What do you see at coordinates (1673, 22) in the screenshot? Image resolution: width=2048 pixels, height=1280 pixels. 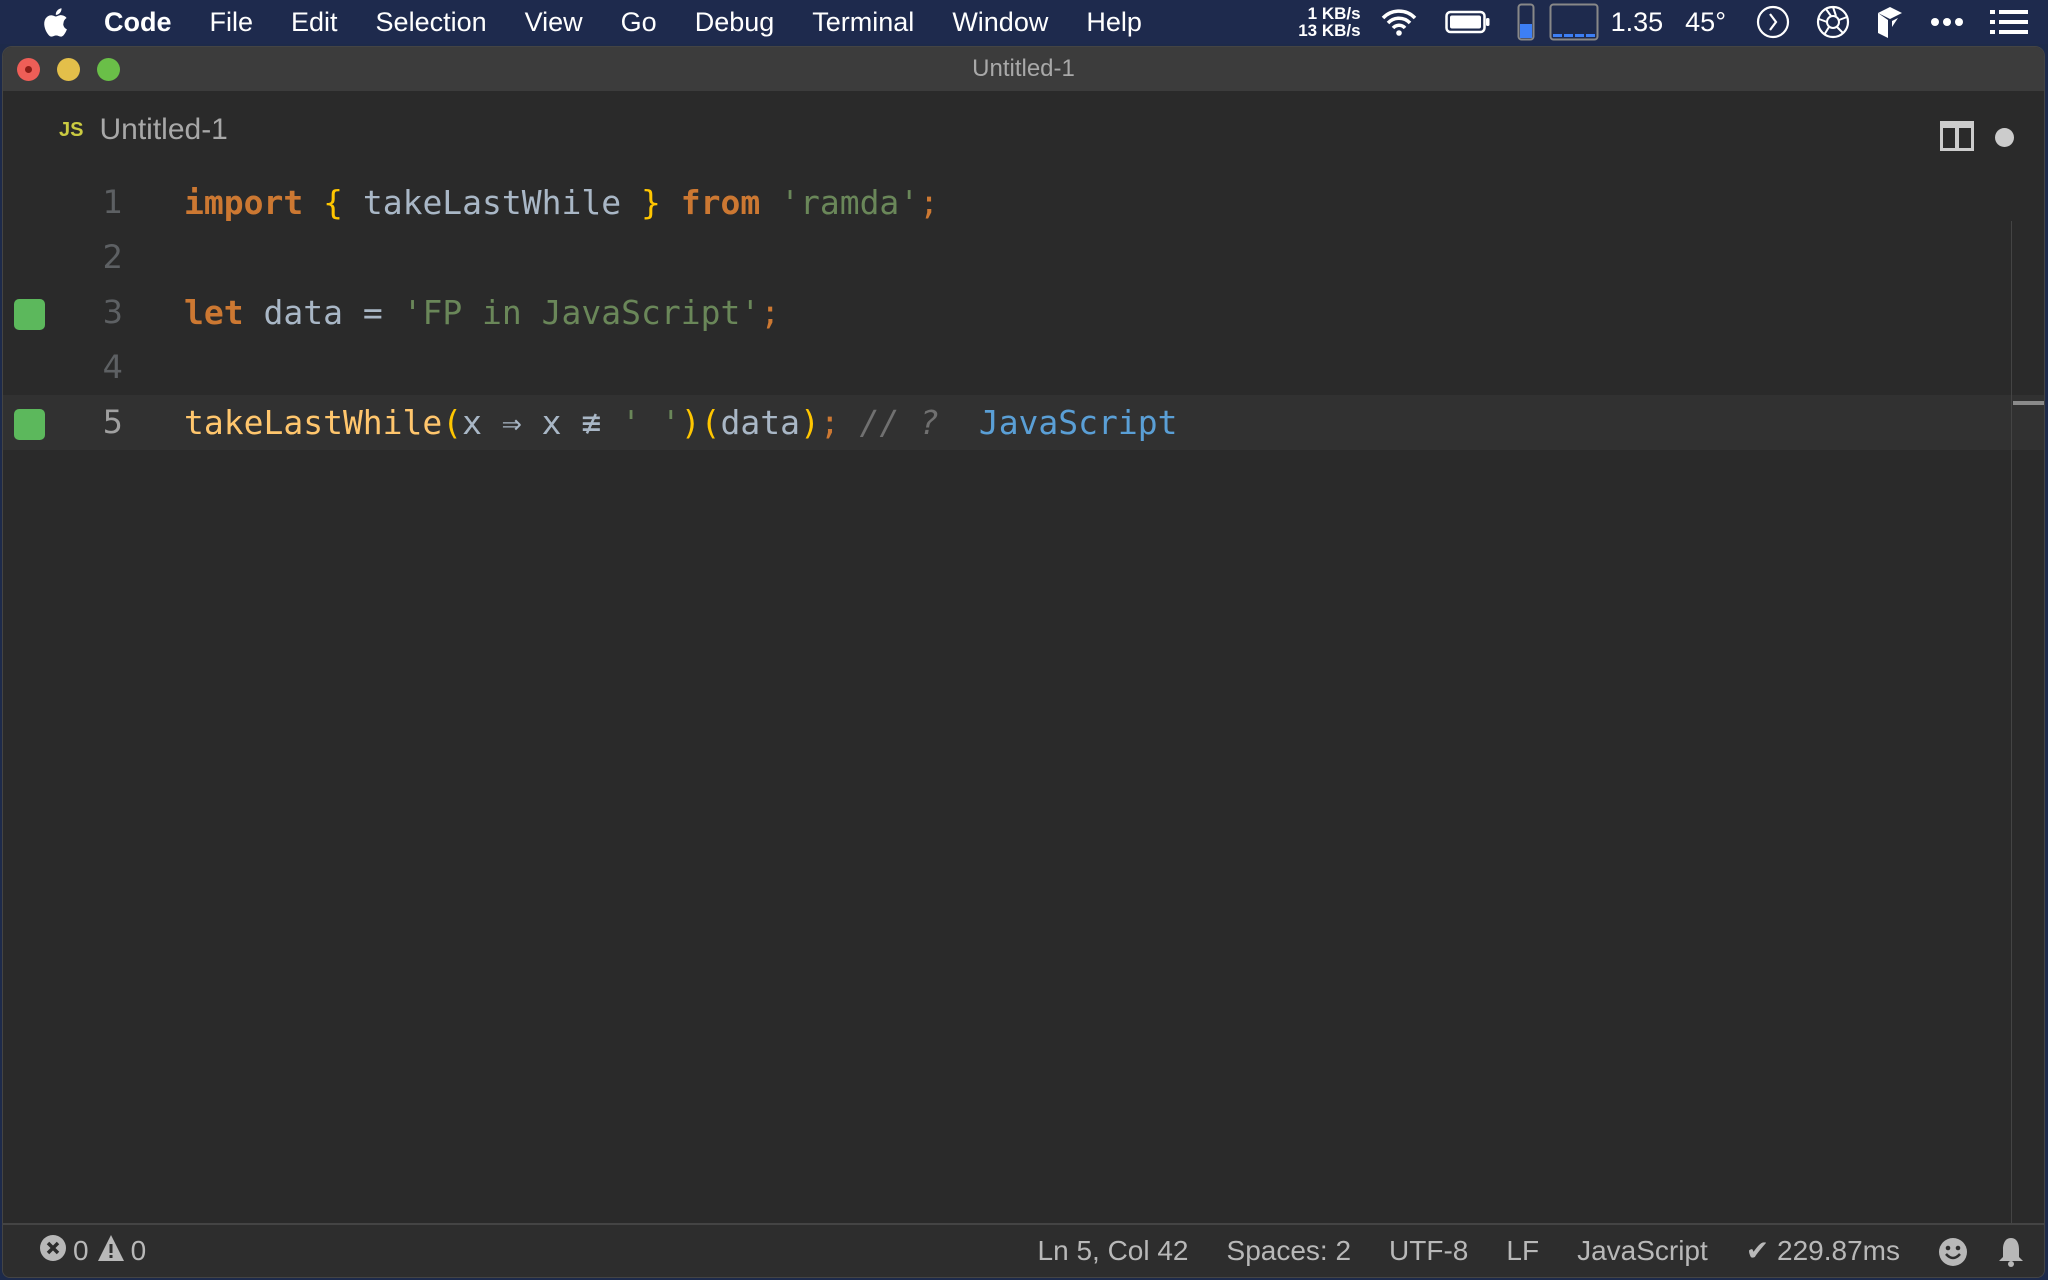 I see `status-tray: 1 KB/s 13 KB/s 1.35 45°` at bounding box center [1673, 22].